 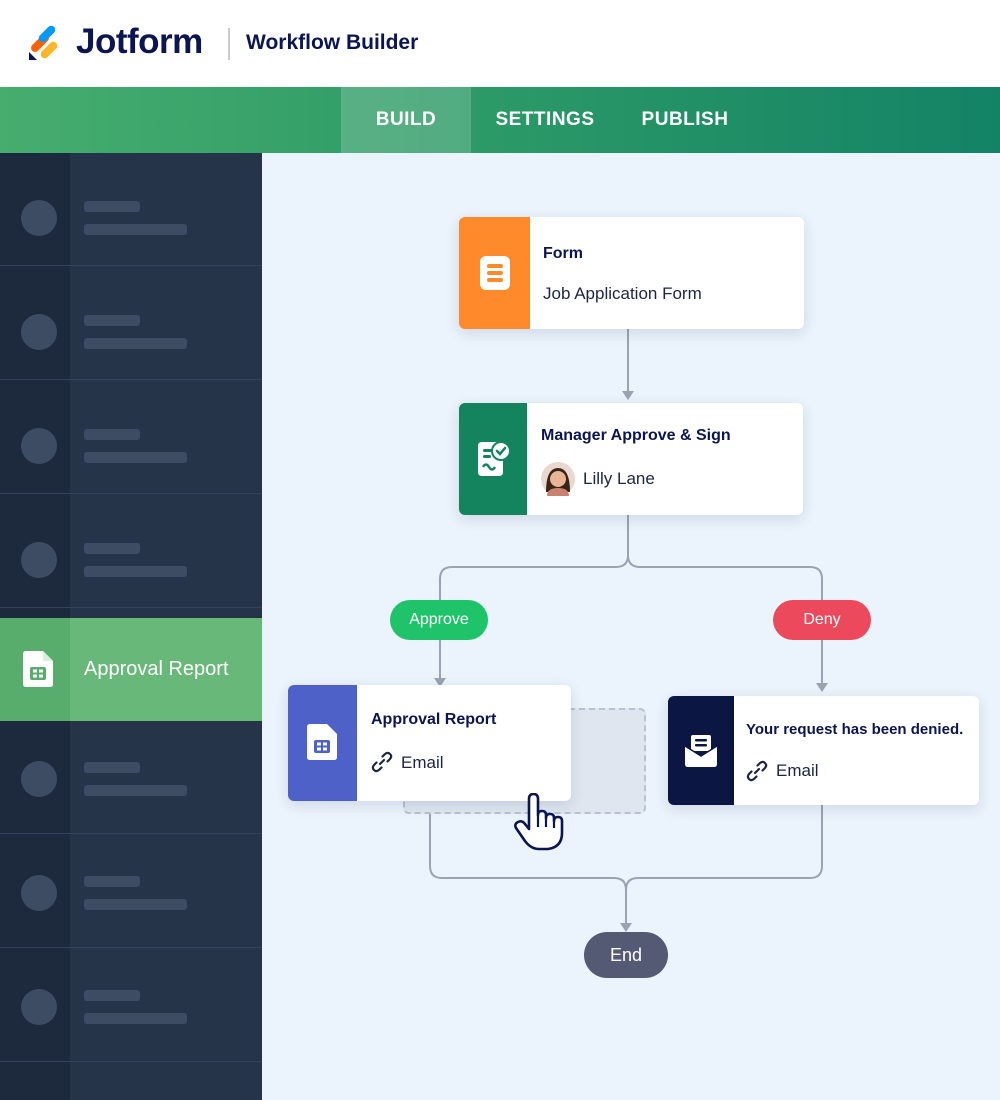 I want to click on form-node-strip, so click(x=494, y=273).